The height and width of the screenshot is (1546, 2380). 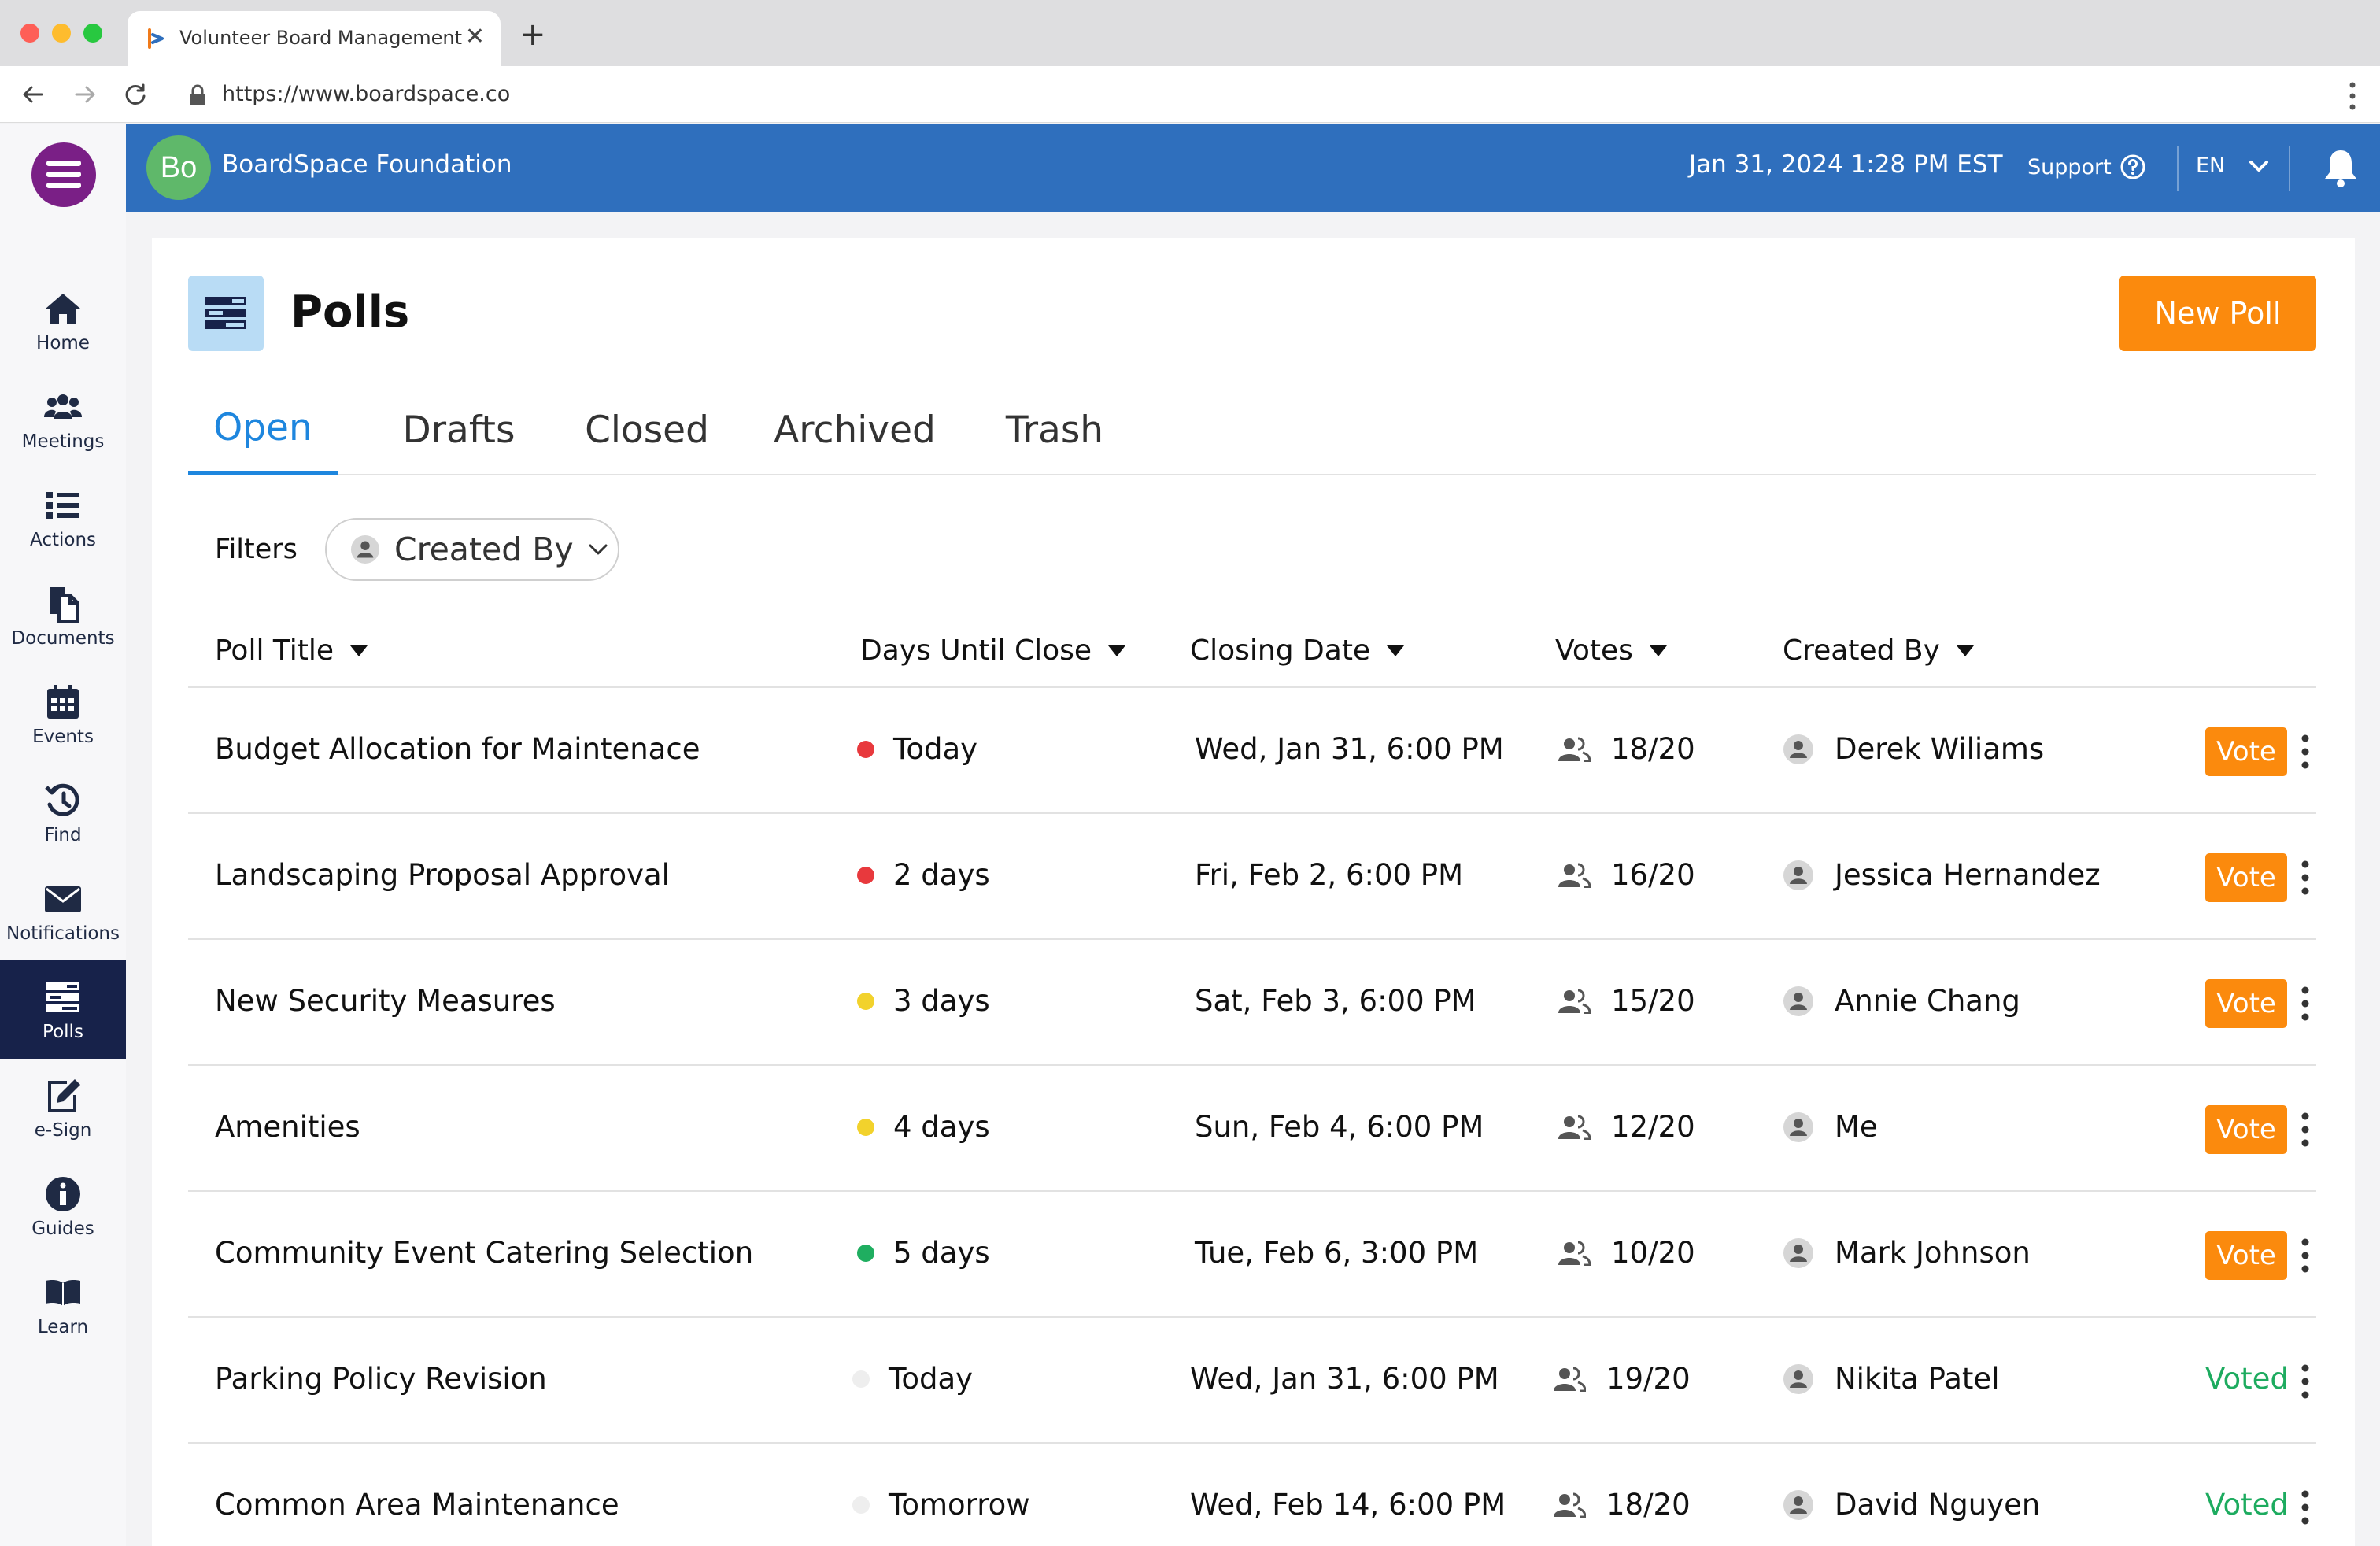 What do you see at coordinates (63, 308) in the screenshot?
I see `home-icon` at bounding box center [63, 308].